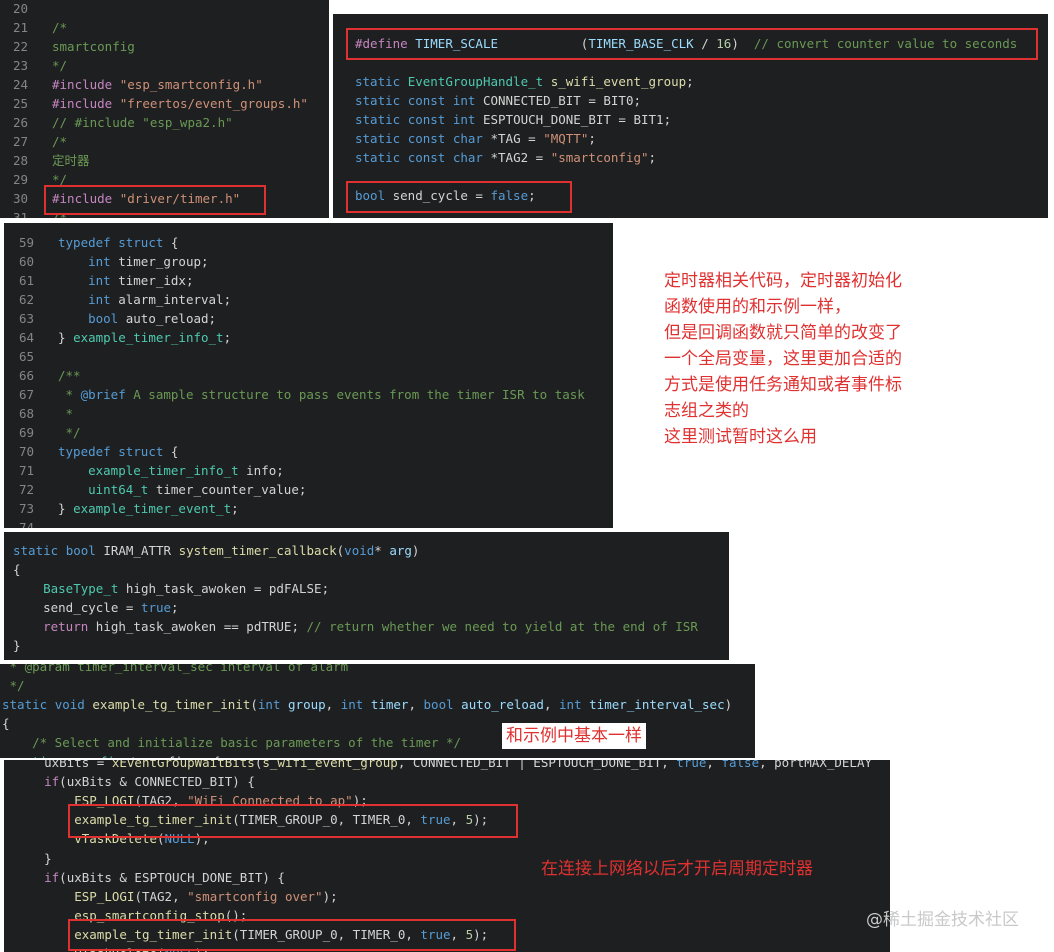 Image resolution: width=1054 pixels, height=952 pixels. I want to click on code-token: if, so click(52, 877).